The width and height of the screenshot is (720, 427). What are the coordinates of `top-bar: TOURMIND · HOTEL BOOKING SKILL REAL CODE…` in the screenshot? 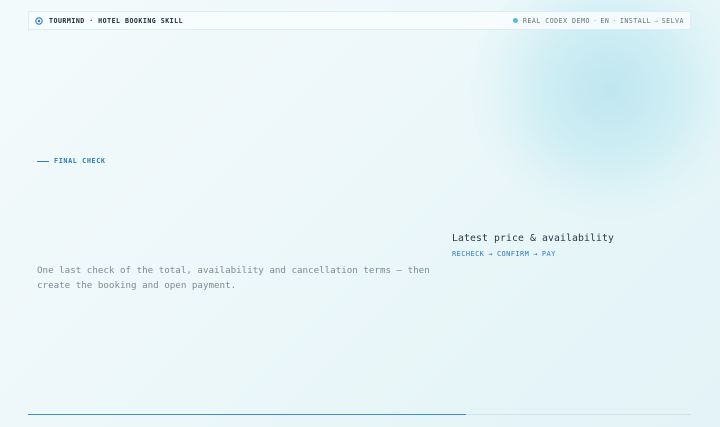 It's located at (359, 20).